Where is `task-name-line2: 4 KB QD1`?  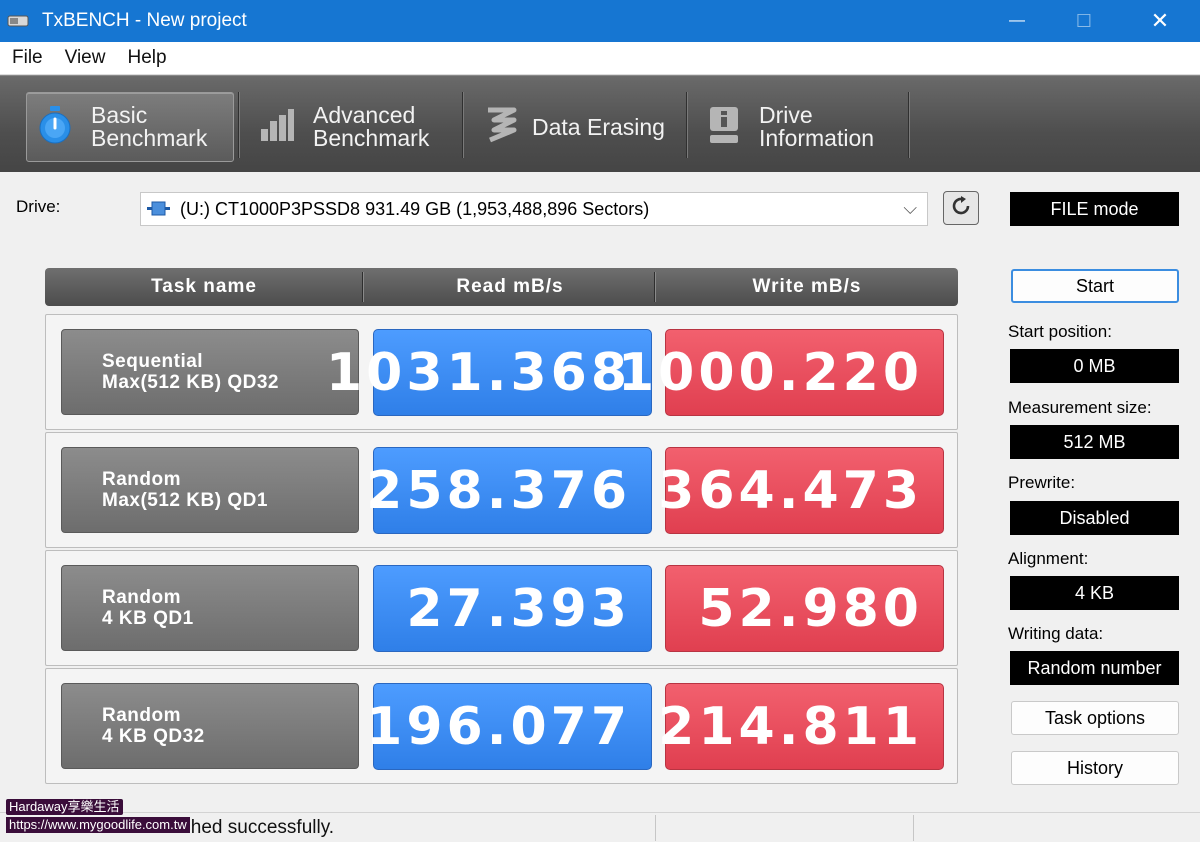 task-name-line2: 4 KB QD1 is located at coordinates (148, 618).